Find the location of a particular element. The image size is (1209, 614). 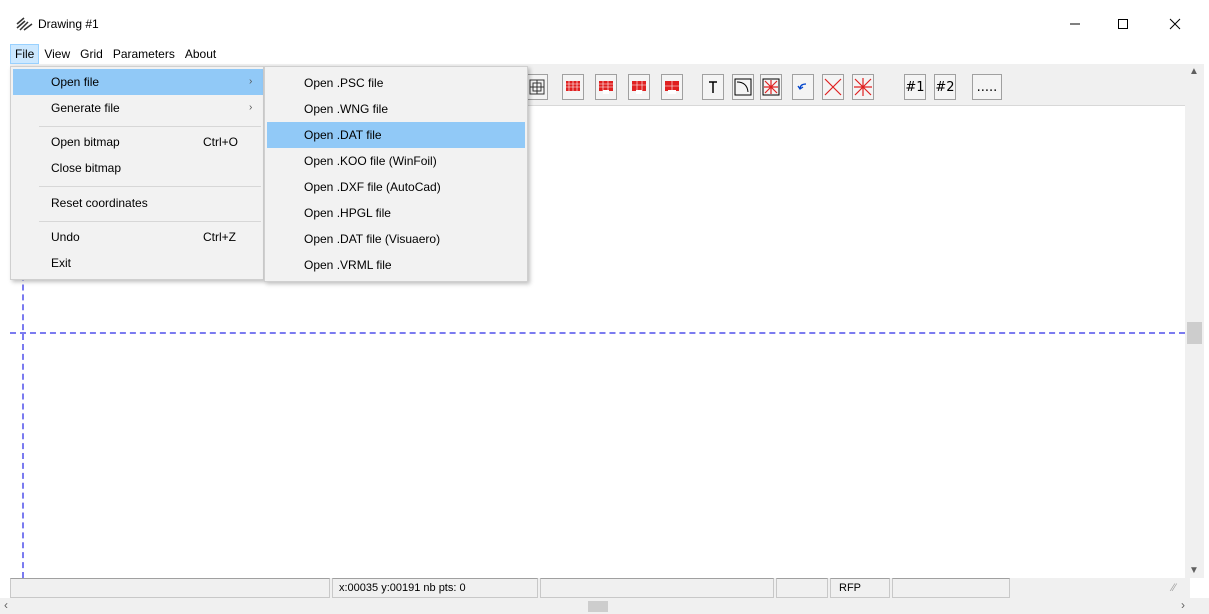

undo-icon is located at coordinates (802, 86).